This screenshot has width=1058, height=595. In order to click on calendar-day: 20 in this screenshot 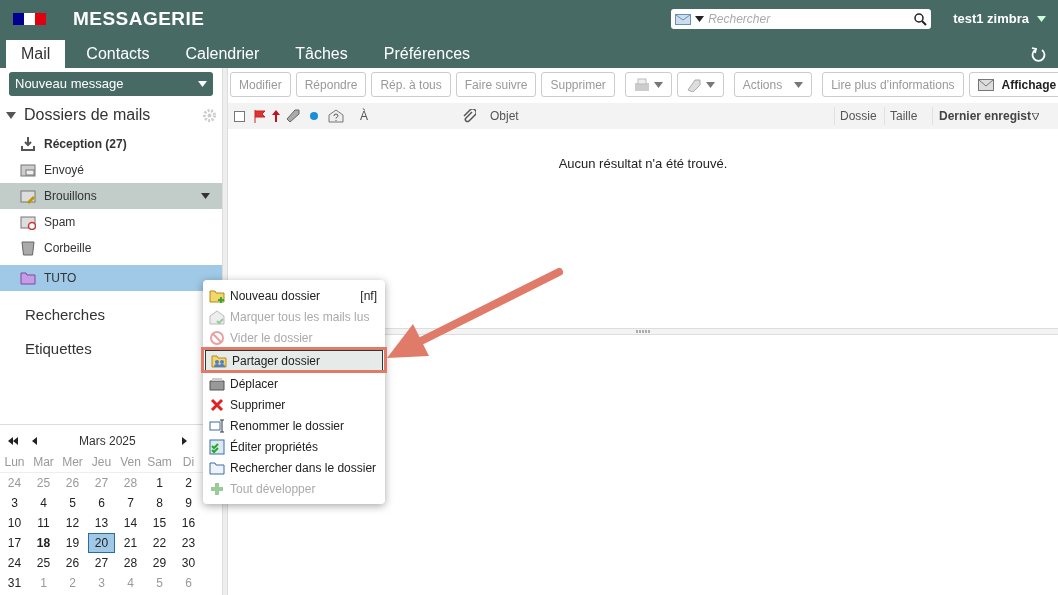, I will do `click(101, 543)`.